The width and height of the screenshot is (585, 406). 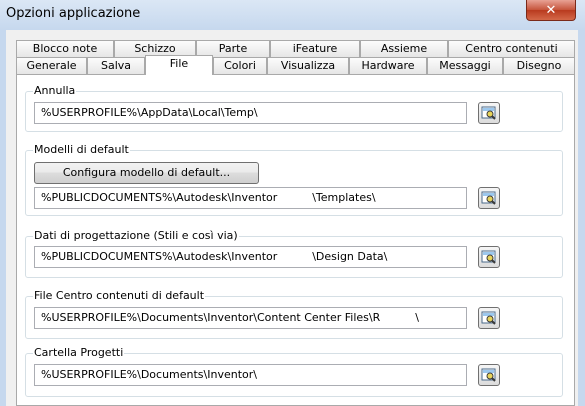 I want to click on window-frame-right, so click(x=581, y=218).